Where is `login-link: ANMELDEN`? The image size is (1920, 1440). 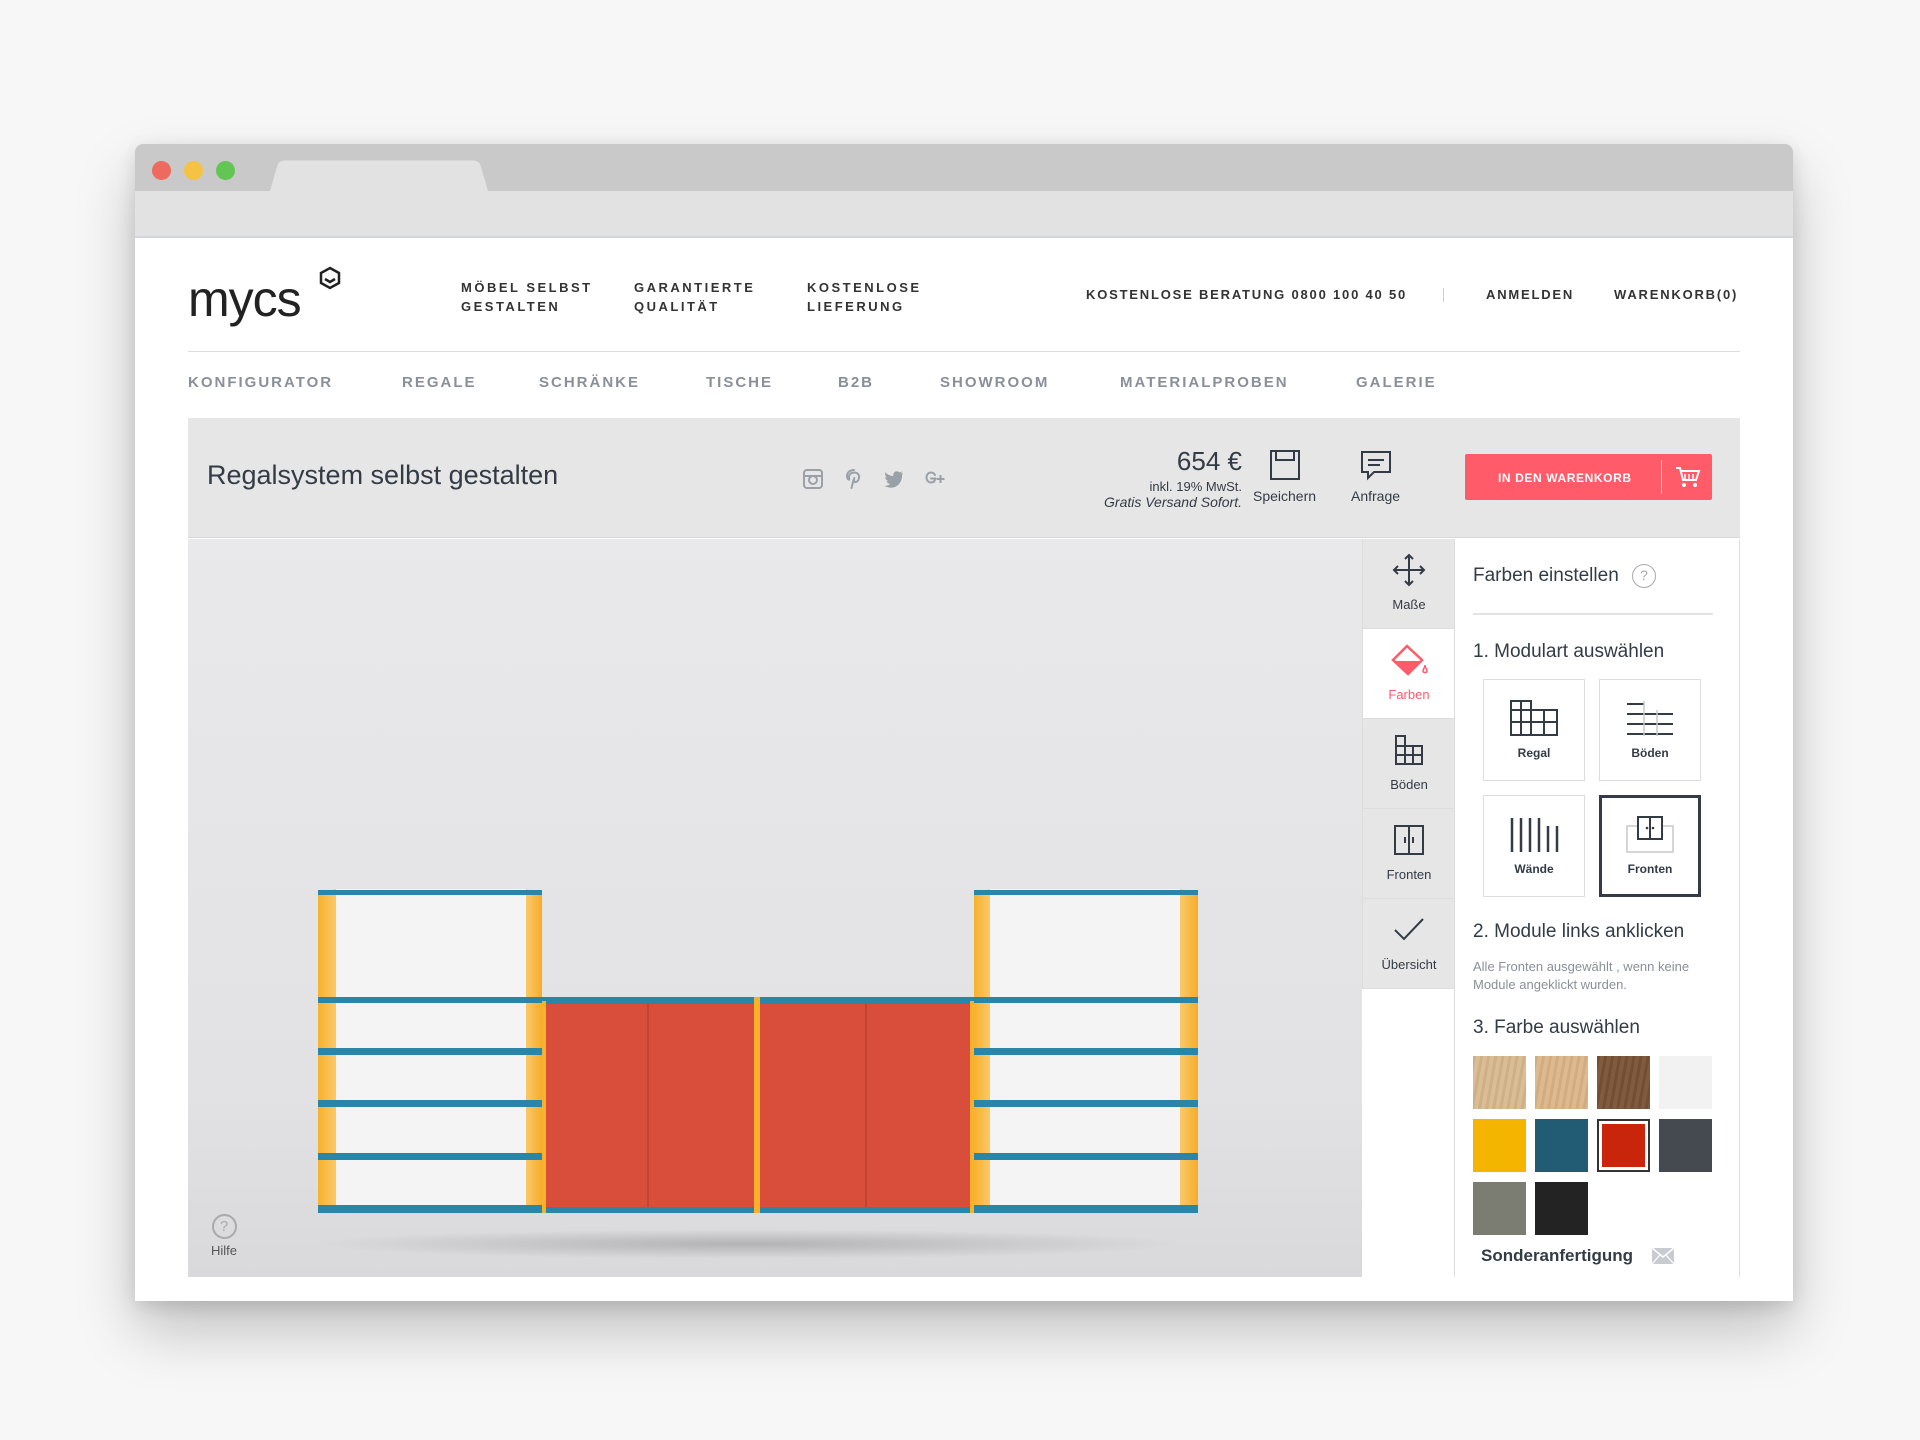
login-link: ANMELDEN is located at coordinates (1530, 294).